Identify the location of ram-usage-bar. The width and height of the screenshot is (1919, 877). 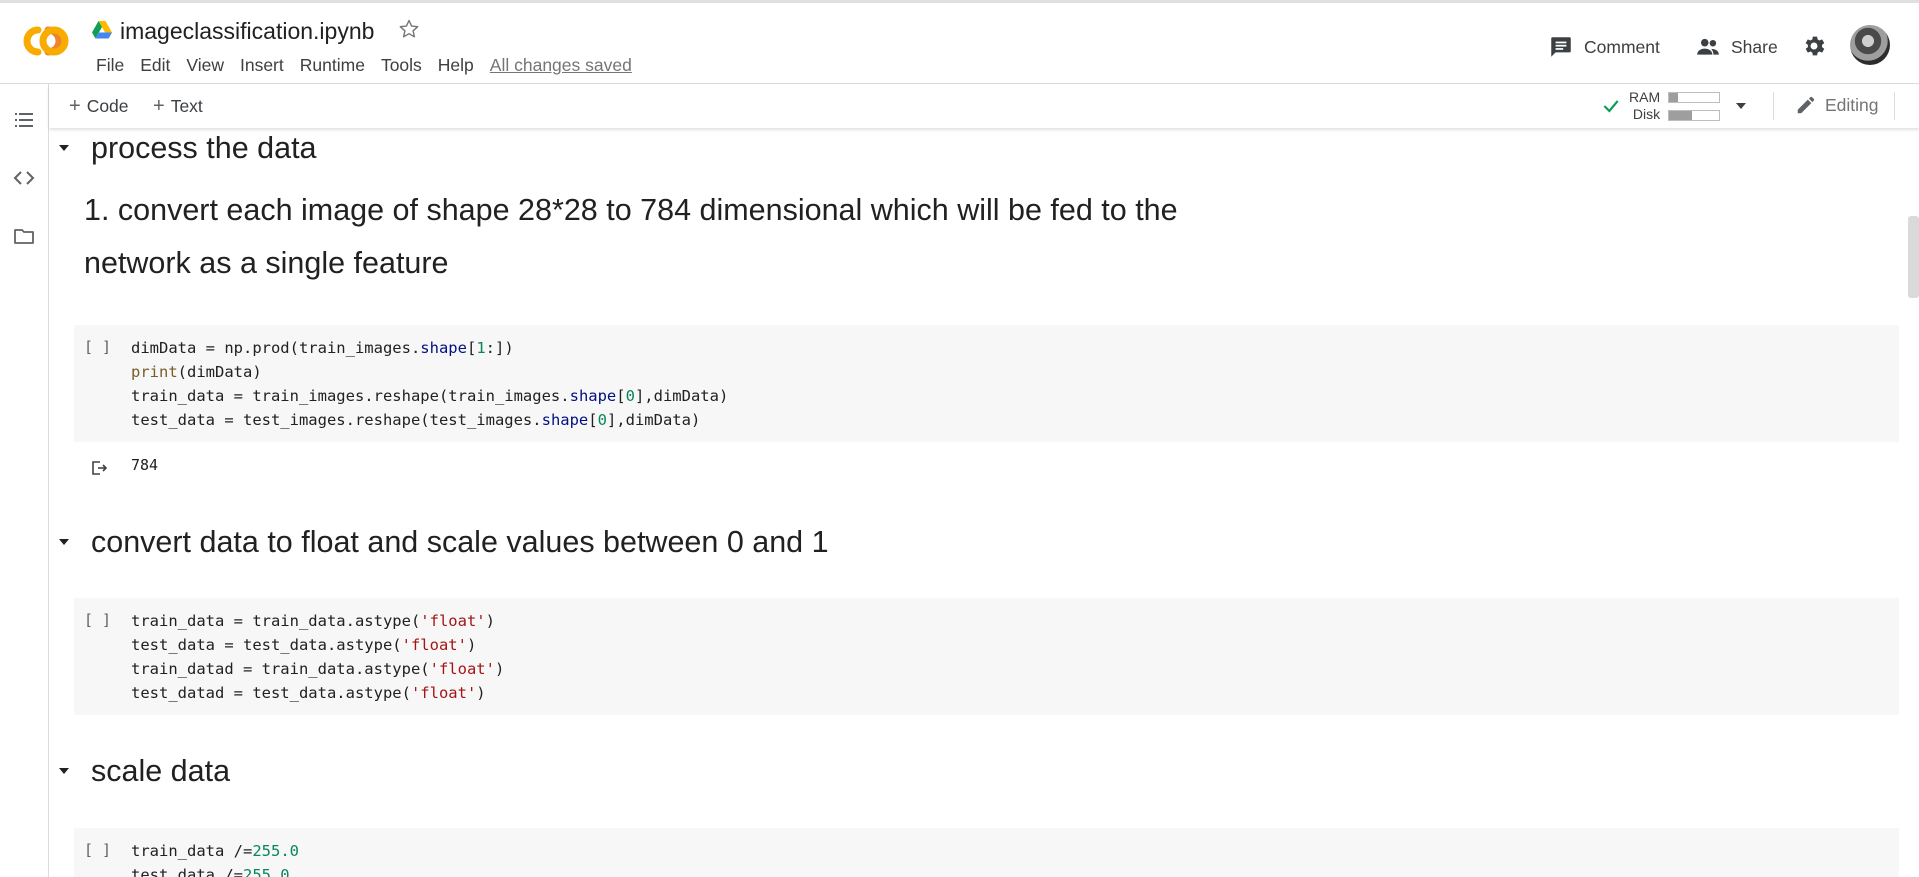
(1694, 97).